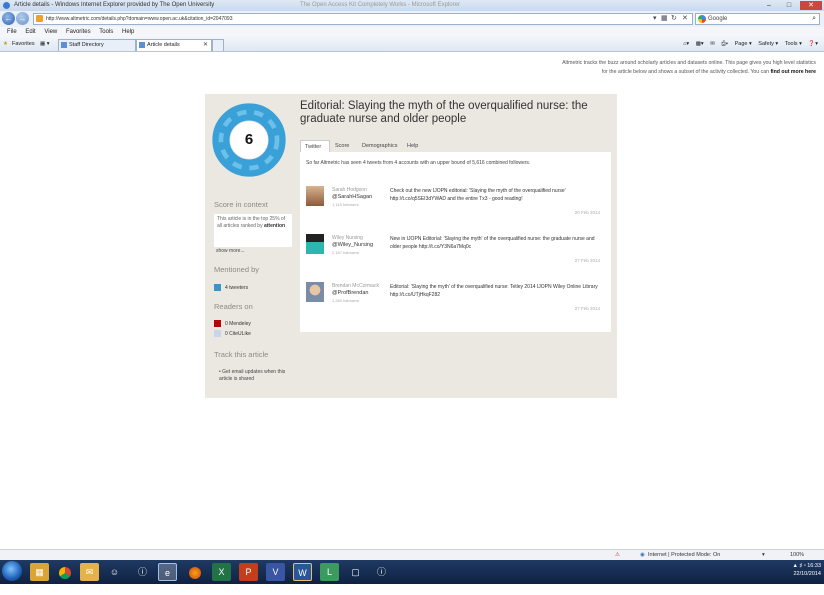 This screenshot has height=595, width=824. Describe the element at coordinates (799, 566) in the screenshot. I see `tray-icons: ▲ ♯ ▫` at that location.